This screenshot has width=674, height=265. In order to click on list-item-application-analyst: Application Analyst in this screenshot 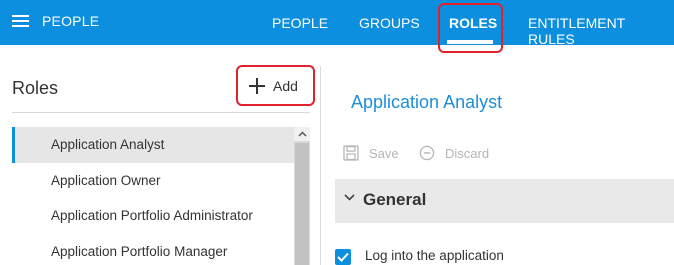, I will do `click(153, 145)`.